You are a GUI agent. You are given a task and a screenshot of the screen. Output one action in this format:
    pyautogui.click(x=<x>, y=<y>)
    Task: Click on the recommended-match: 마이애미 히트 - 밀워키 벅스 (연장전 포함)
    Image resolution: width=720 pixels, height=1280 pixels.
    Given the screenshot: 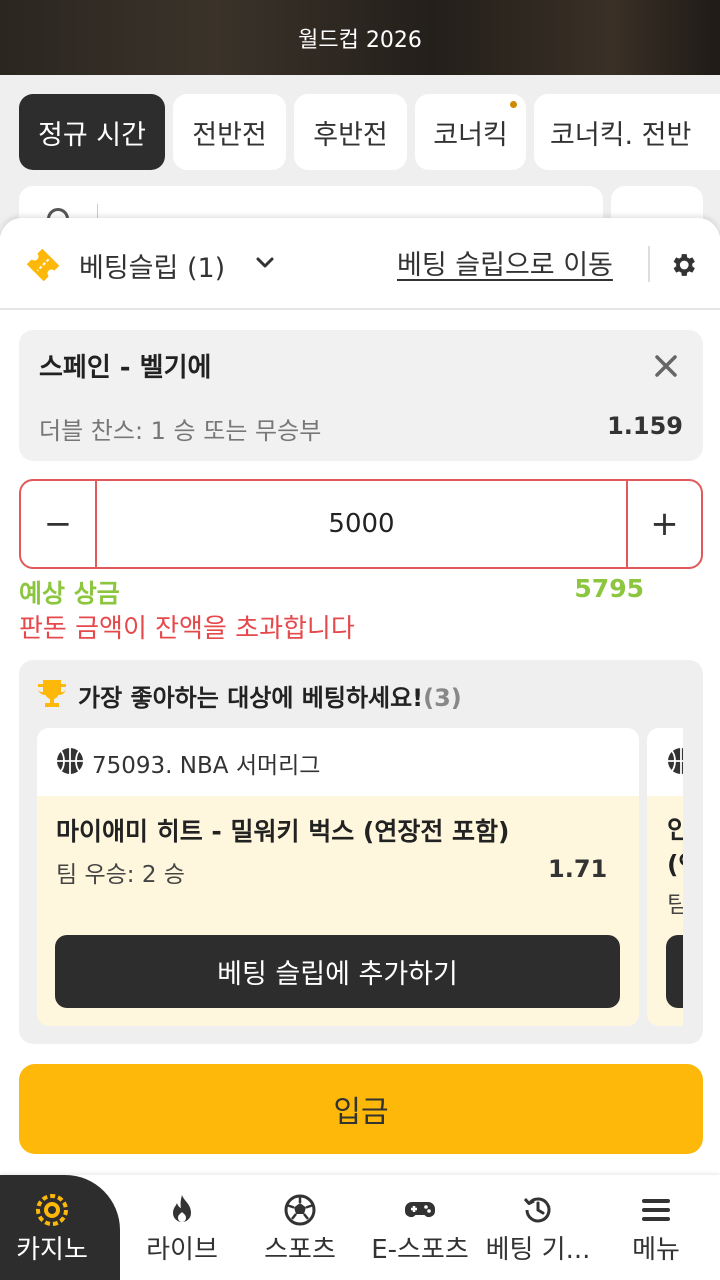 What is the action you would take?
    pyautogui.click(x=283, y=831)
    